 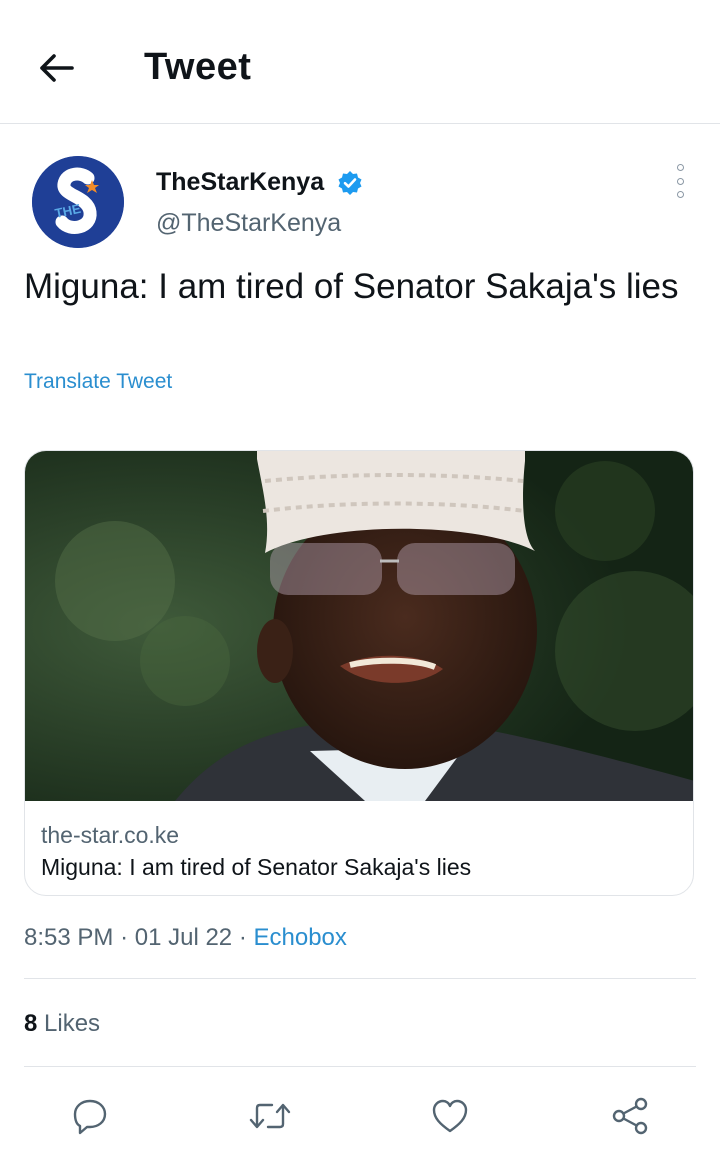 What do you see at coordinates (110, 835) in the screenshot?
I see `card-domain: the-star.co.ke` at bounding box center [110, 835].